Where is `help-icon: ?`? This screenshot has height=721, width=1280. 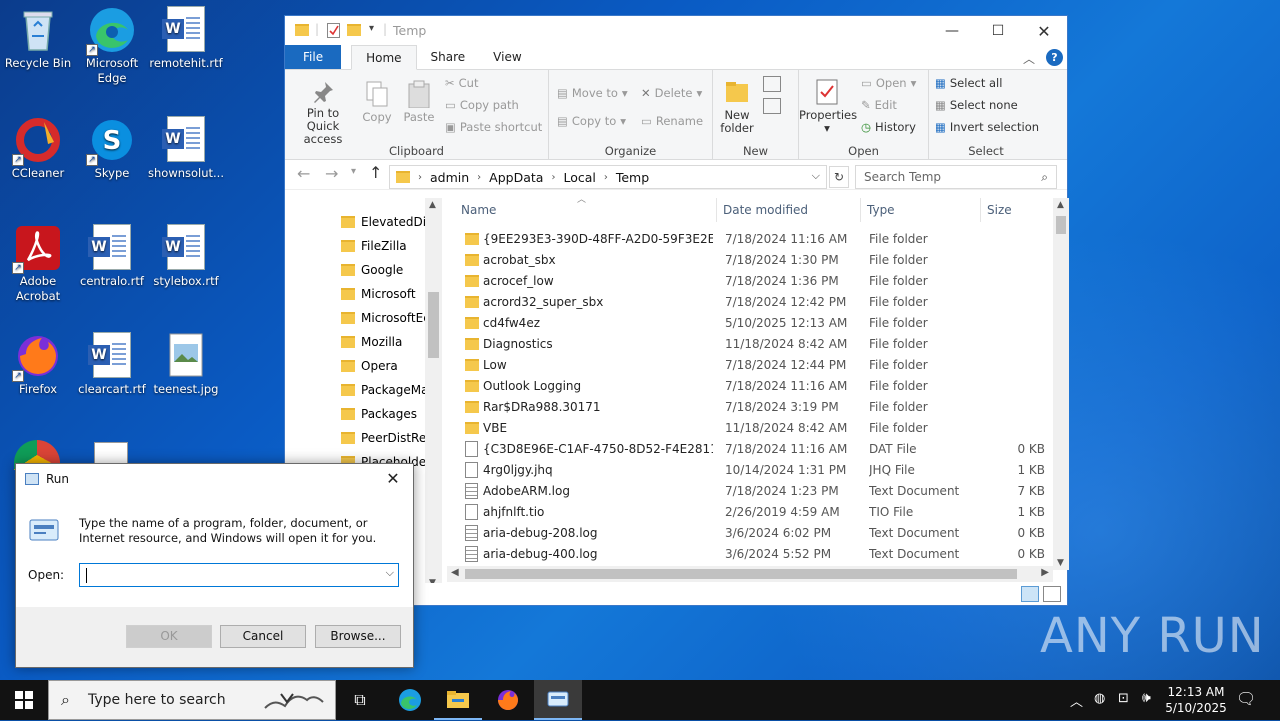 help-icon: ? is located at coordinates (1054, 57).